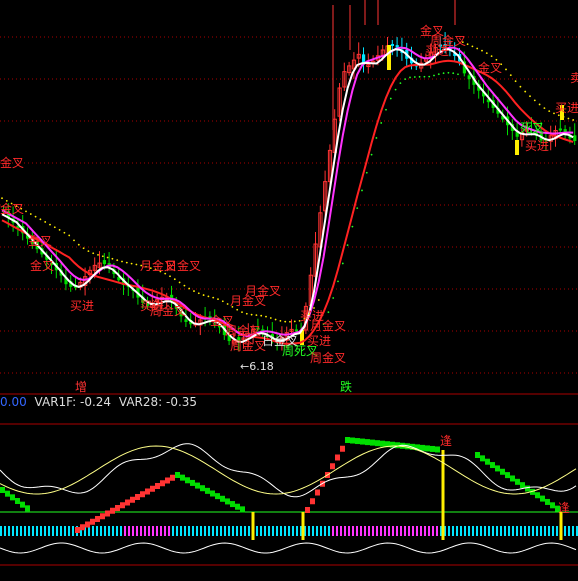 This screenshot has width=578, height=581. What do you see at coordinates (257, 366) in the screenshot?
I see `low-price-marker: ←6.18` at bounding box center [257, 366].